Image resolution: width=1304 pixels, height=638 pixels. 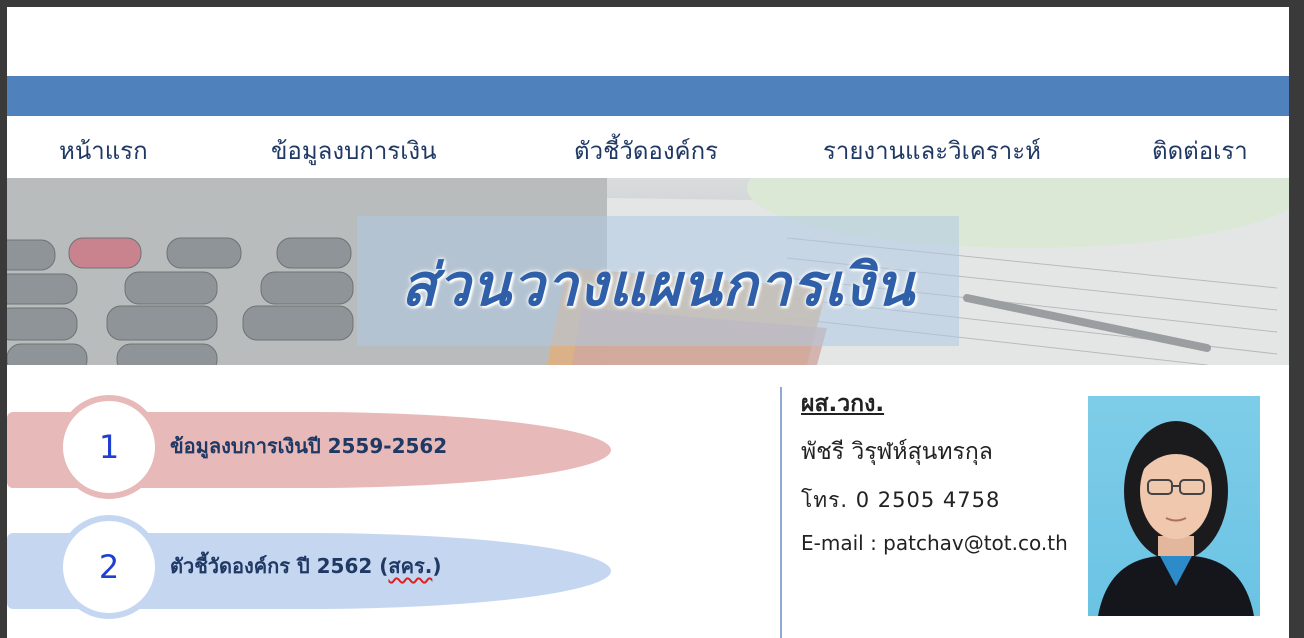 I want to click on banner-title-box: ส่วนวางแผนการเงิน, so click(x=658, y=281).